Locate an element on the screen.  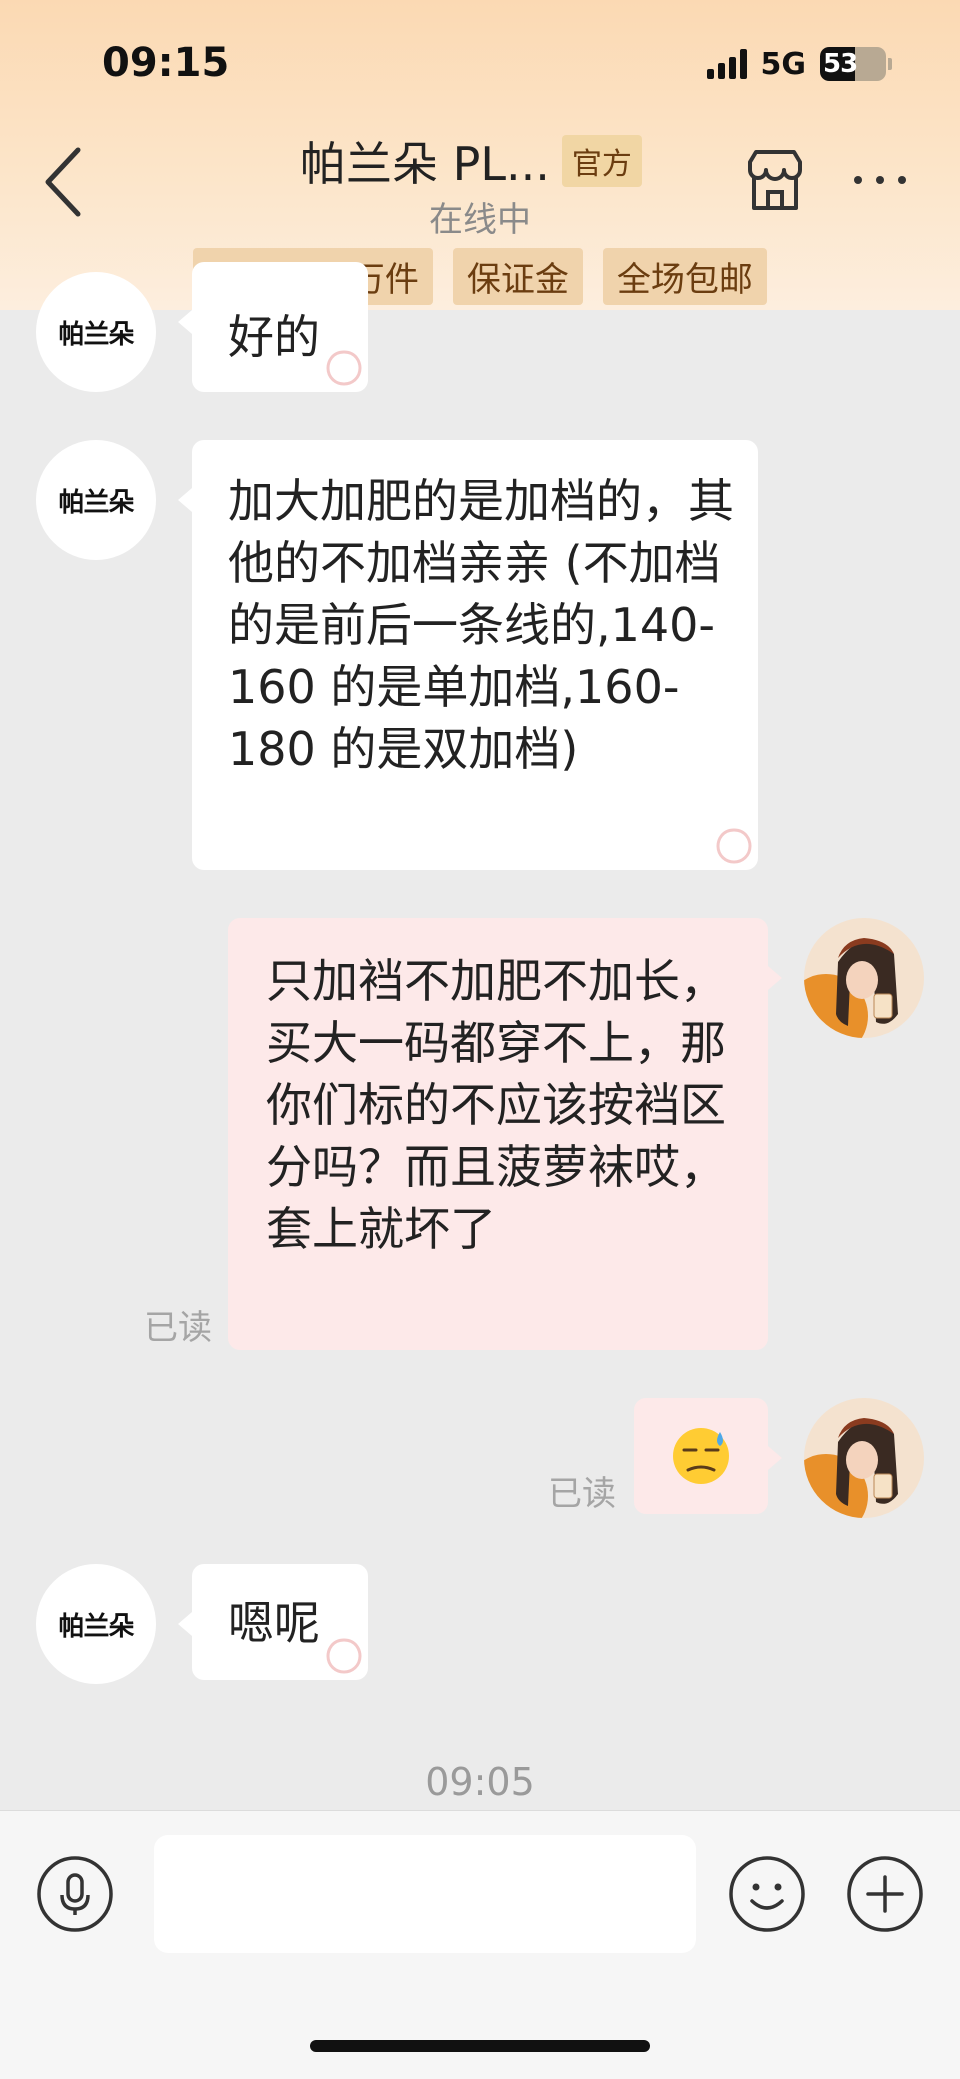
message-text: 嗯呢 is located at coordinates (274, 1623).